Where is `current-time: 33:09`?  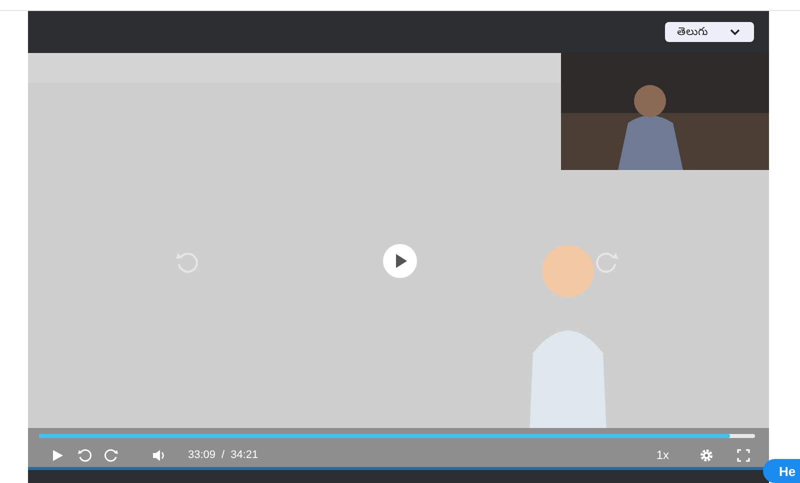
current-time: 33:09 is located at coordinates (202, 455).